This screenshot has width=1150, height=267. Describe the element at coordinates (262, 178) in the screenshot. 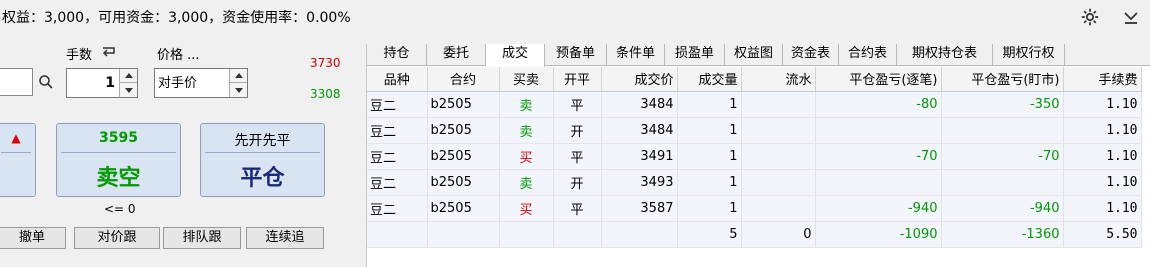

I see `close-position-label: 平仓` at that location.